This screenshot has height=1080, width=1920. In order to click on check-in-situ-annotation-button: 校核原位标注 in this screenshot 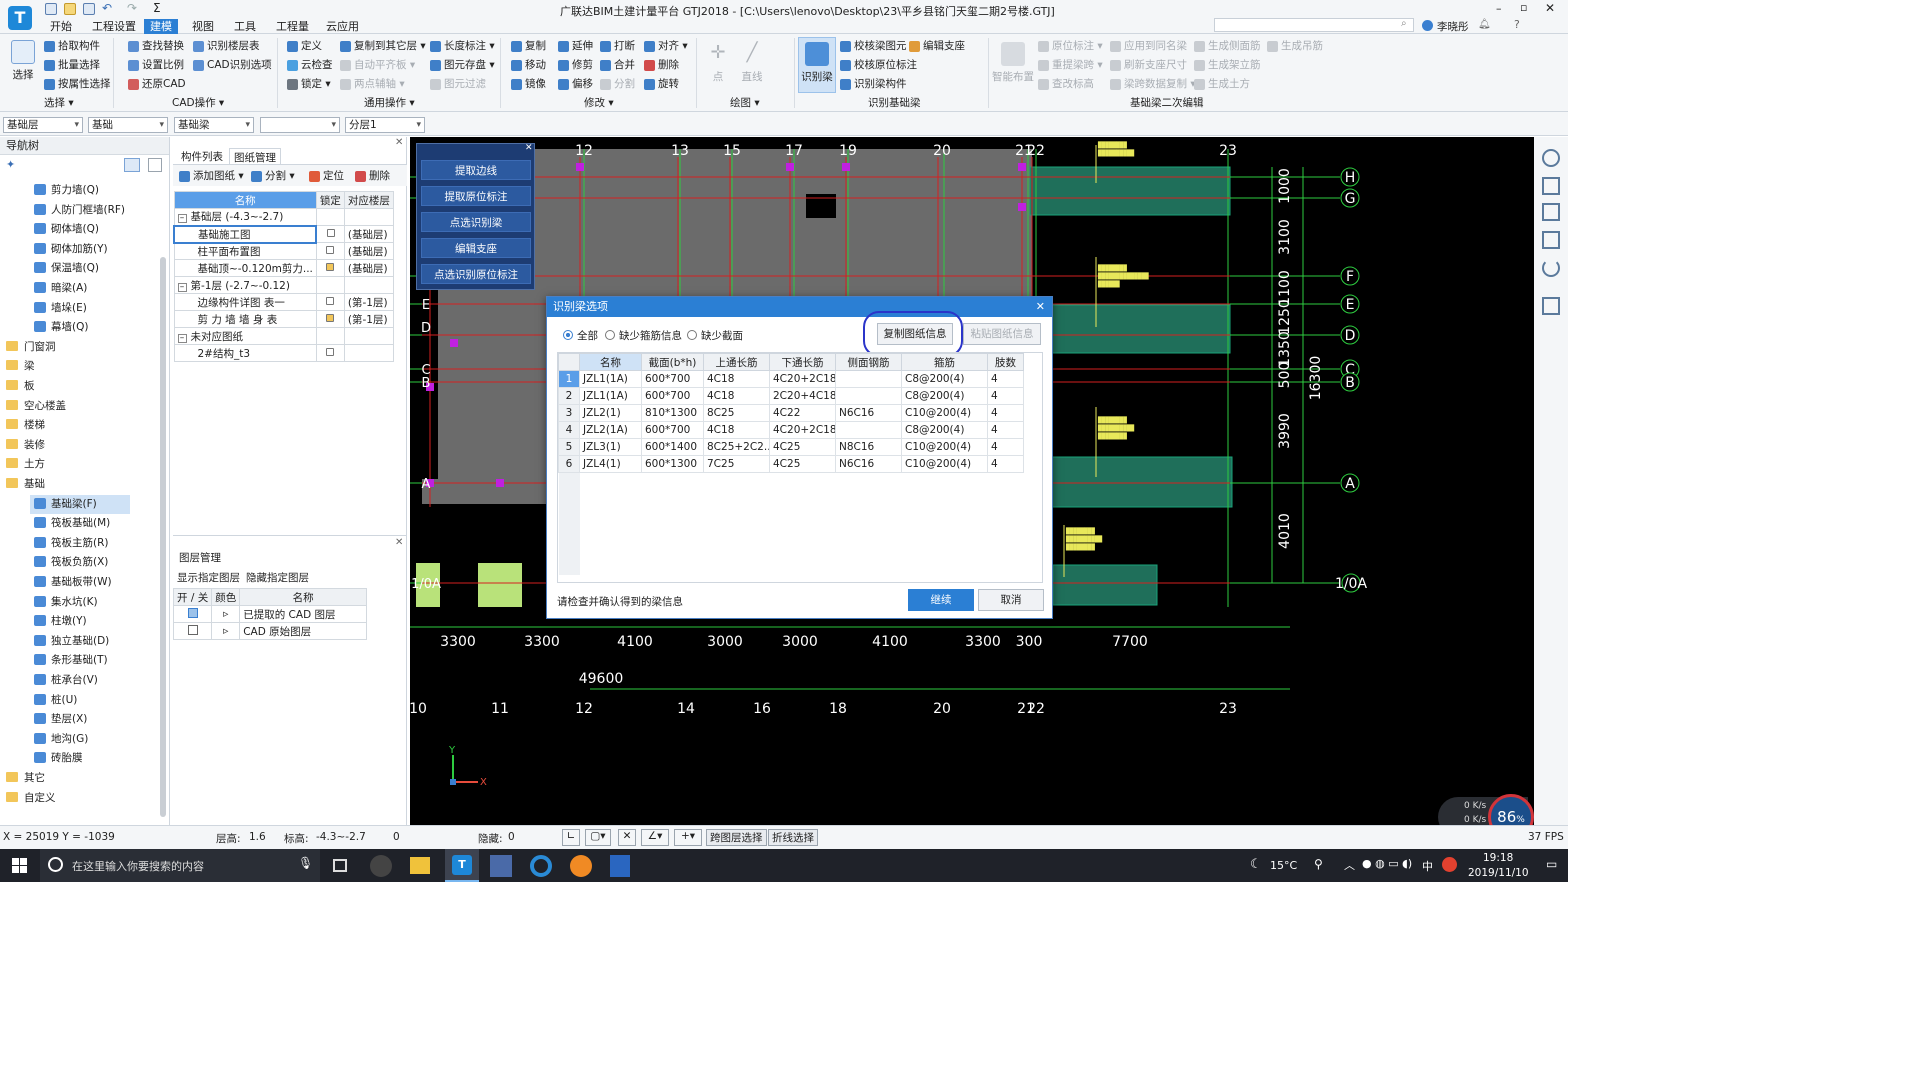, I will do `click(877, 65)`.